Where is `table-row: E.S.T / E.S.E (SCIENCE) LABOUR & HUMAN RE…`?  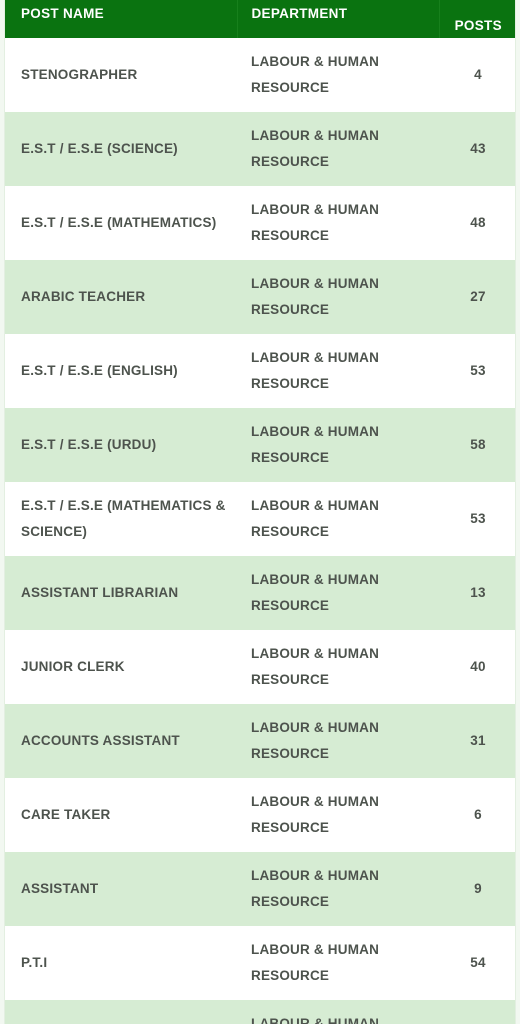
table-row: E.S.T / E.S.E (SCIENCE) LABOUR & HUMAN RE… is located at coordinates (260, 149).